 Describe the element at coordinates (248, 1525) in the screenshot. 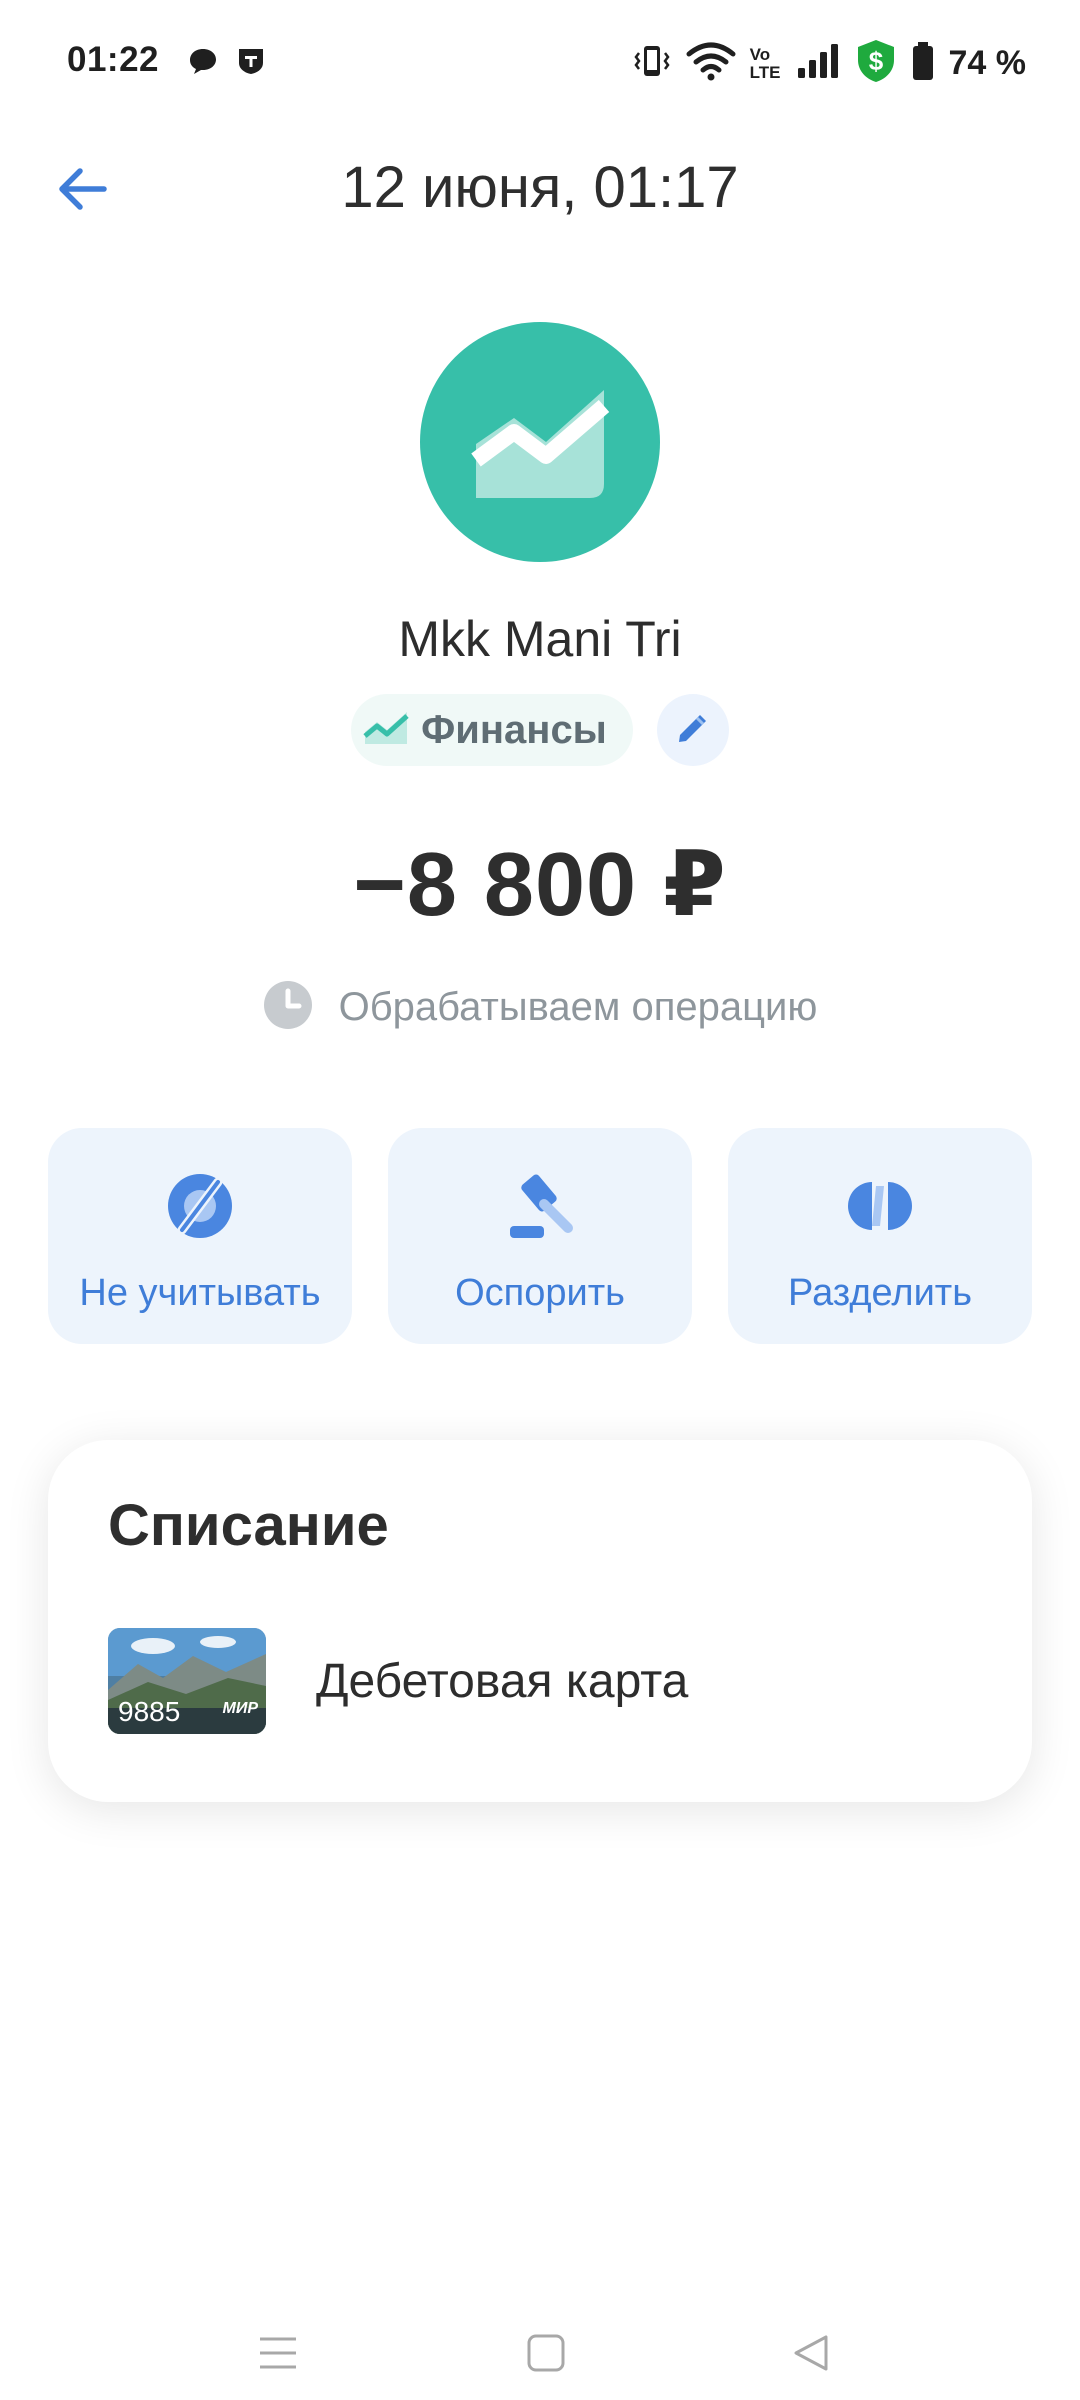

I see `writeoff-title: Списание` at that location.